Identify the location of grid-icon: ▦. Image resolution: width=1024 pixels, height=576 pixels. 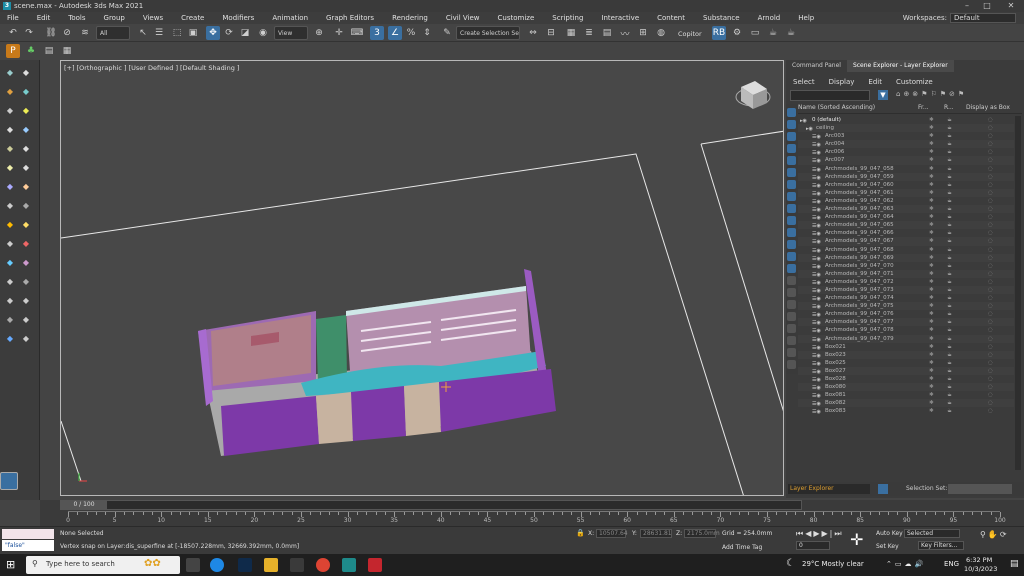
(67, 51).